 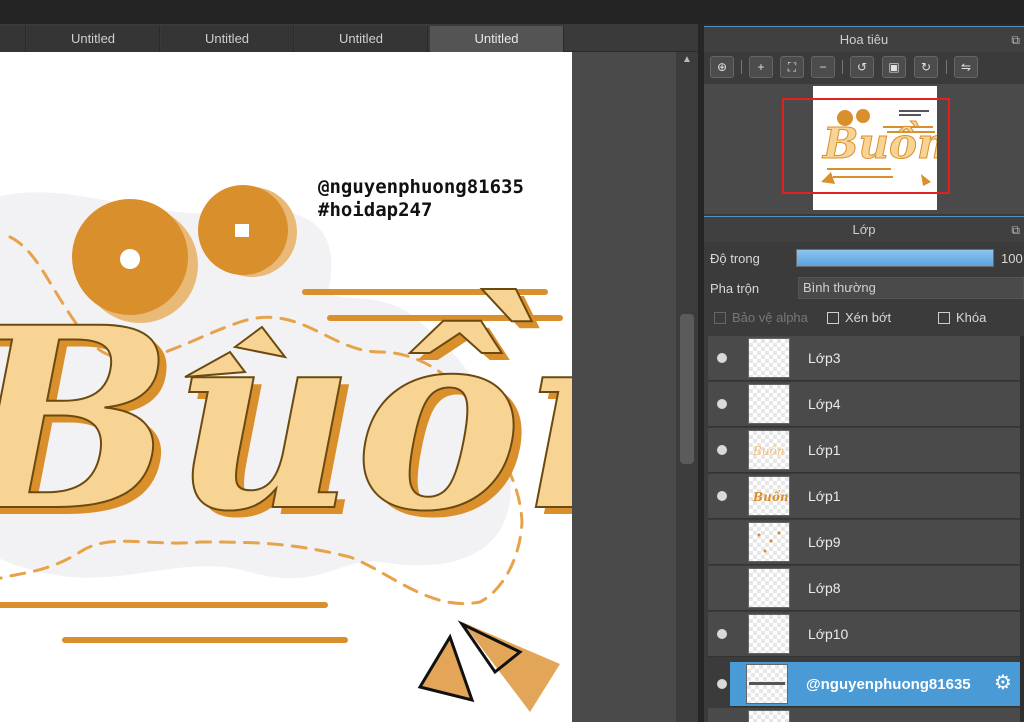 What do you see at coordinates (93, 39) in the screenshot?
I see `tab-untitled-1: Untitled` at bounding box center [93, 39].